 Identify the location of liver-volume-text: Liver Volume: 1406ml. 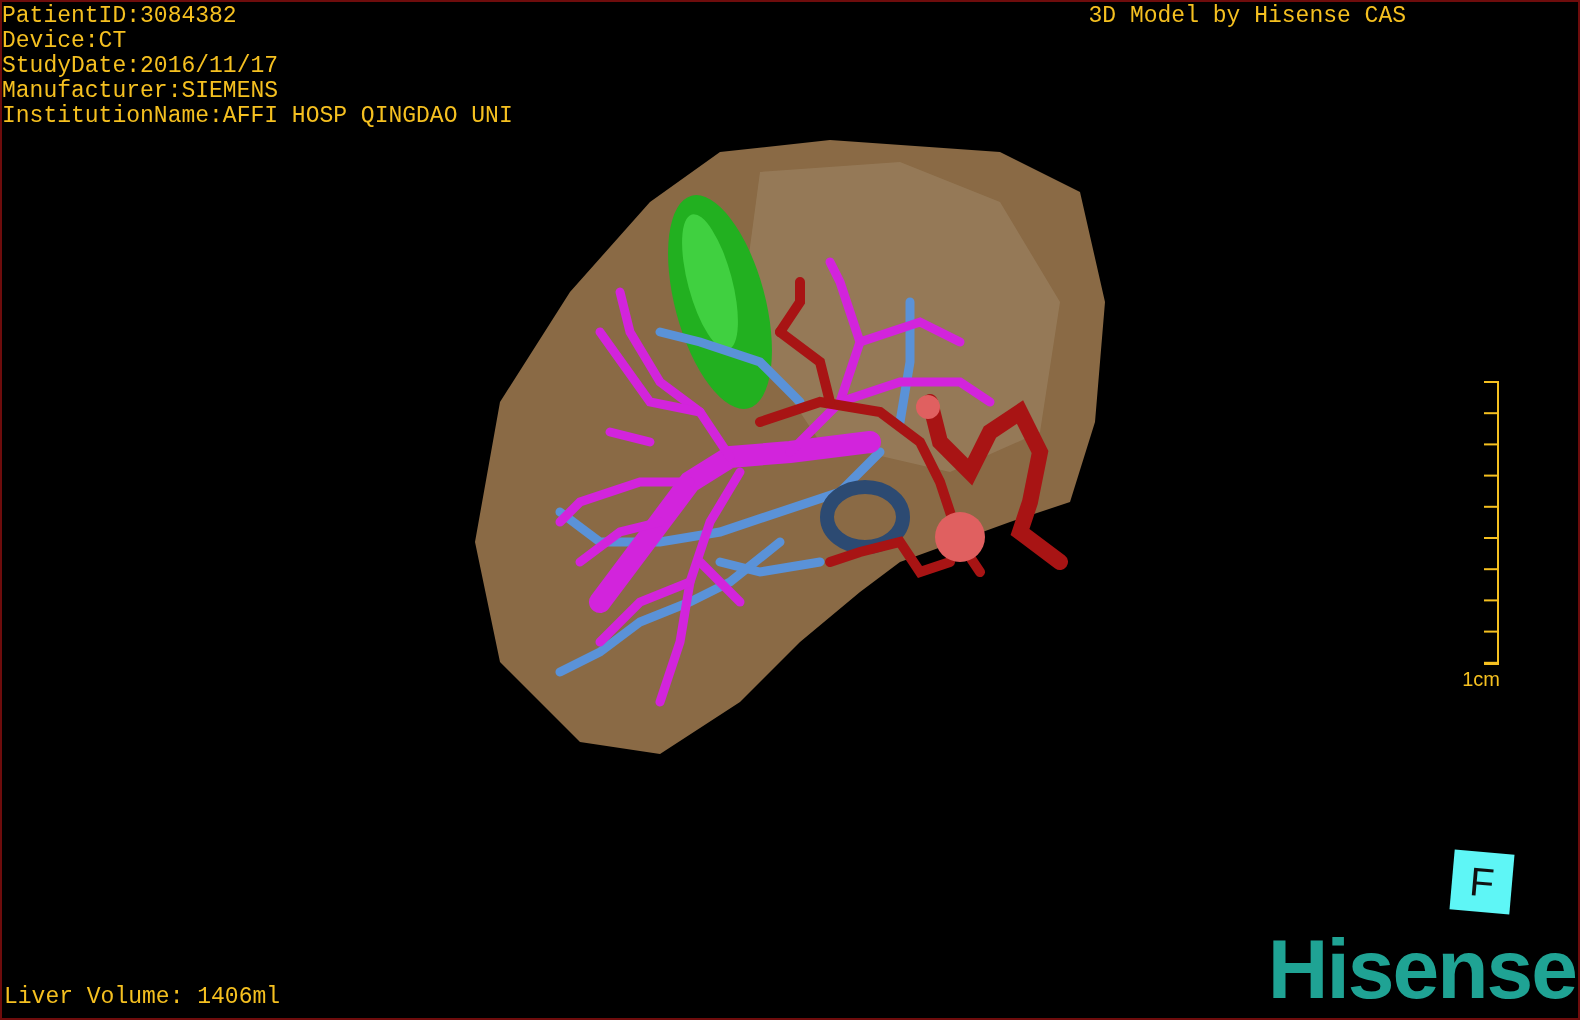
(142, 998).